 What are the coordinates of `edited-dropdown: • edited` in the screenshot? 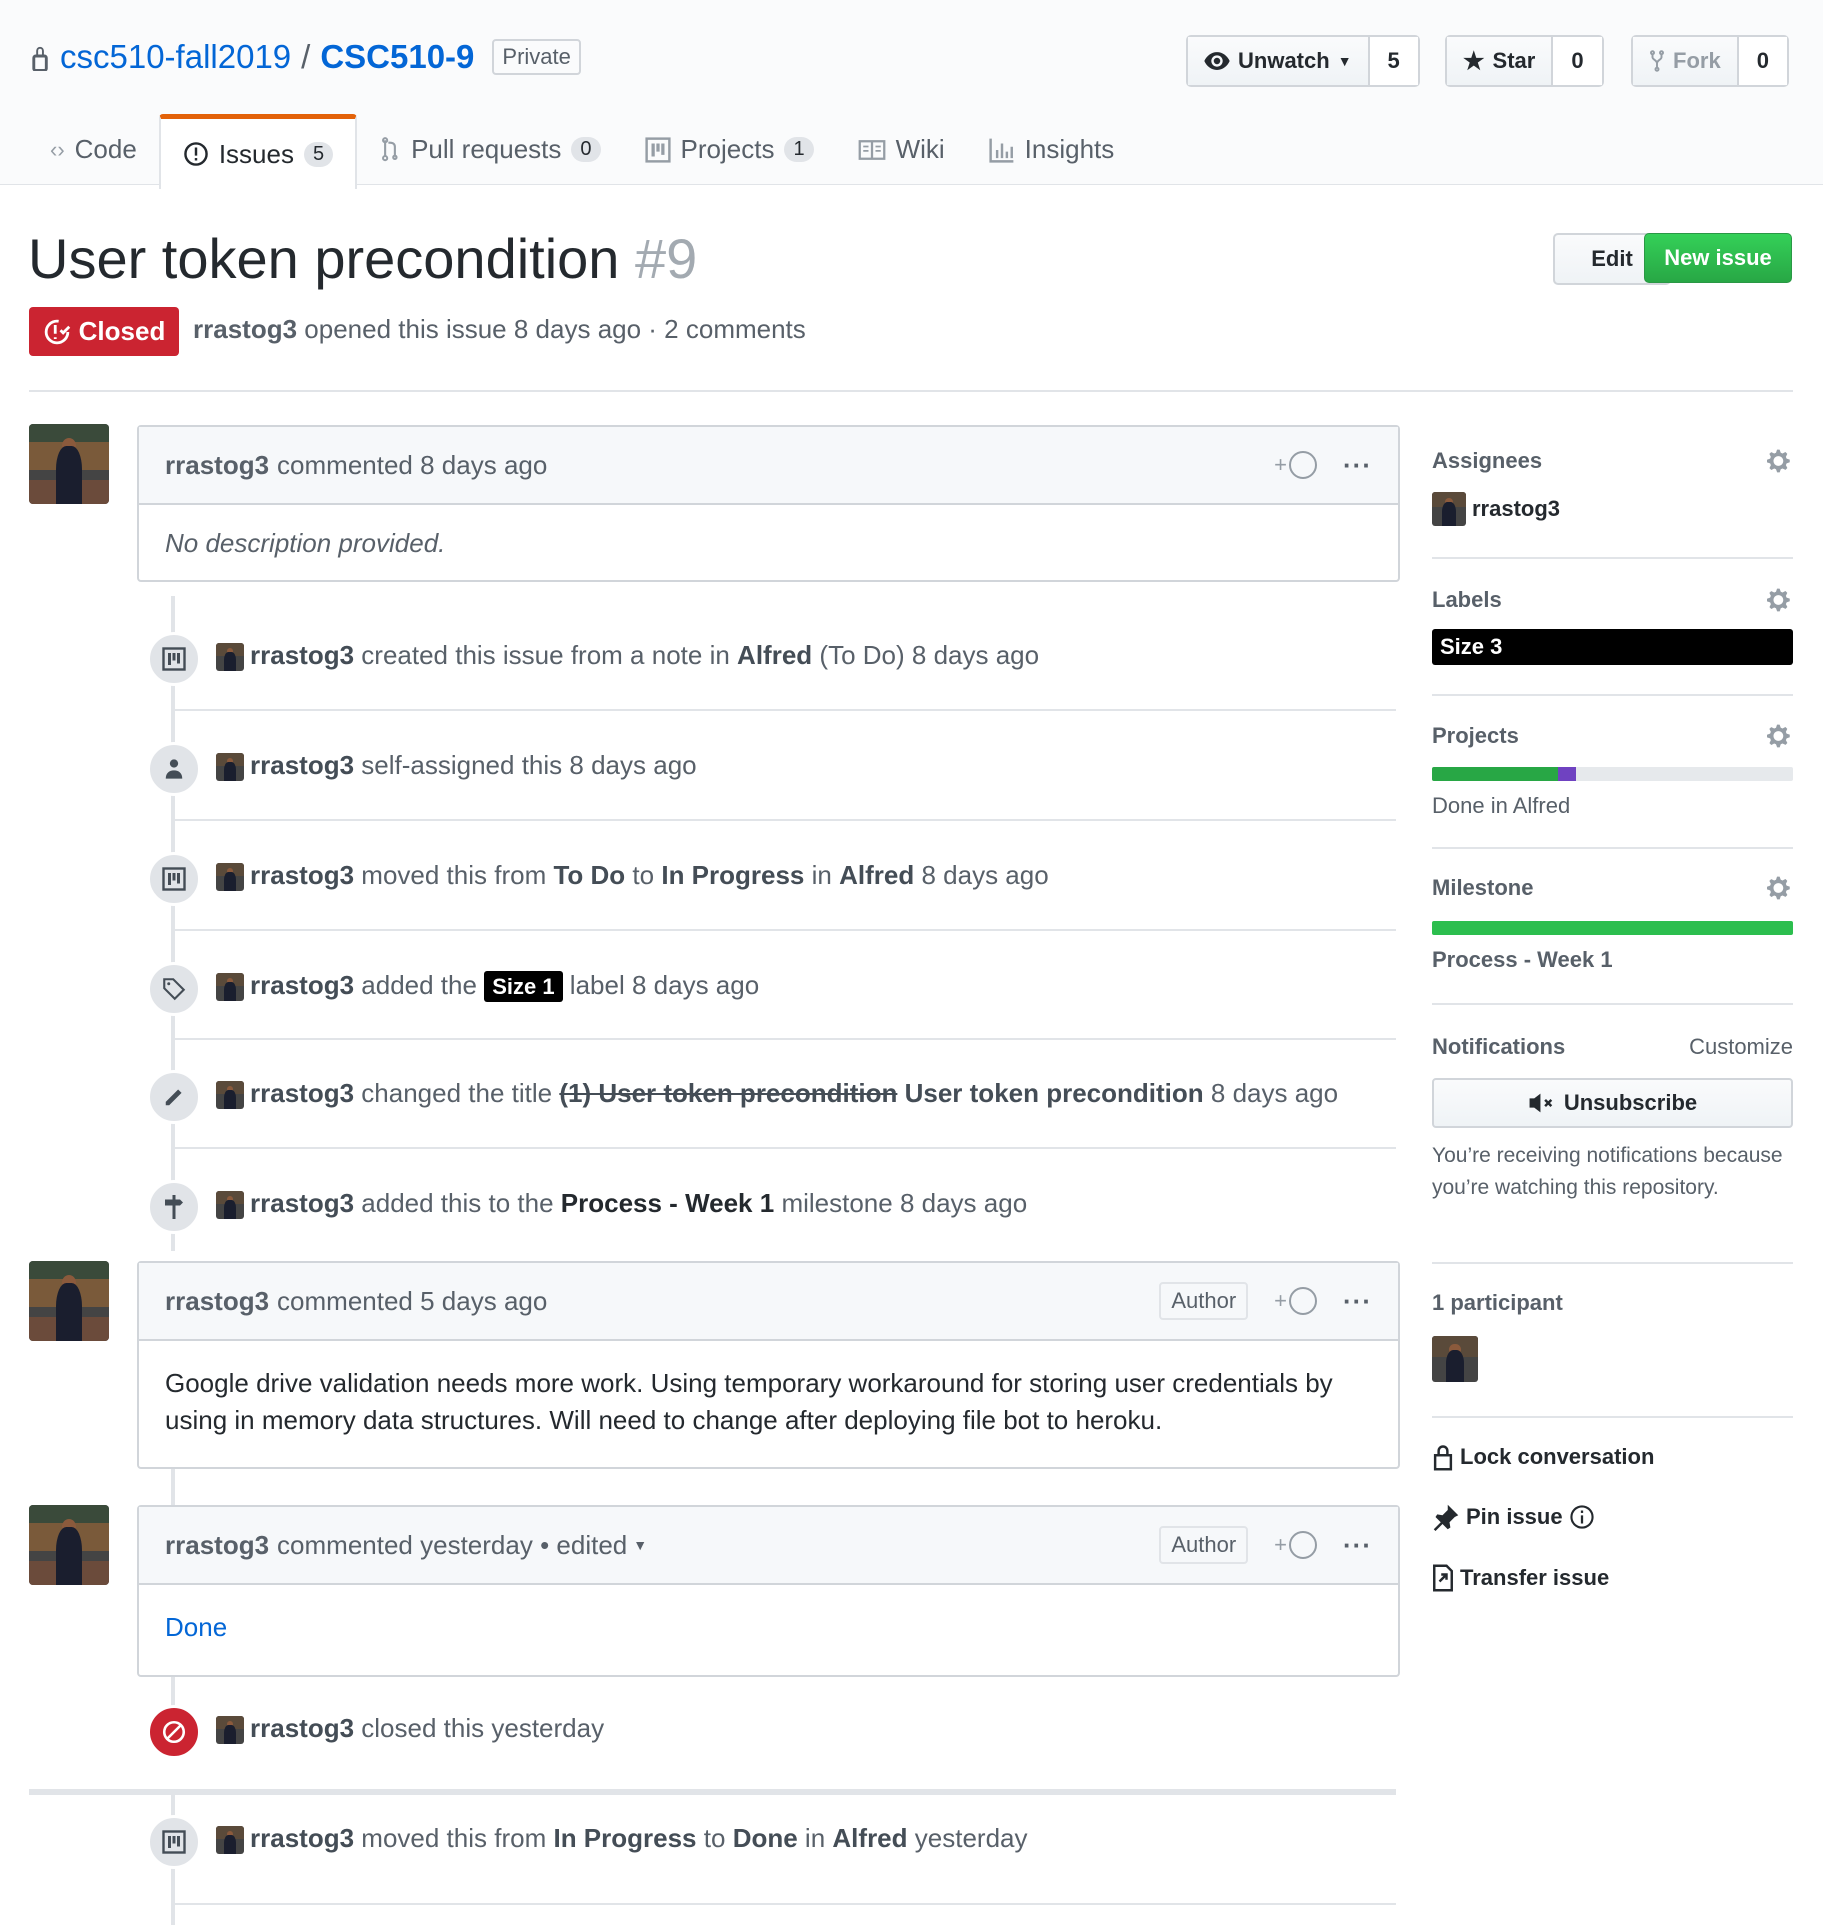 It's located at (583, 1545).